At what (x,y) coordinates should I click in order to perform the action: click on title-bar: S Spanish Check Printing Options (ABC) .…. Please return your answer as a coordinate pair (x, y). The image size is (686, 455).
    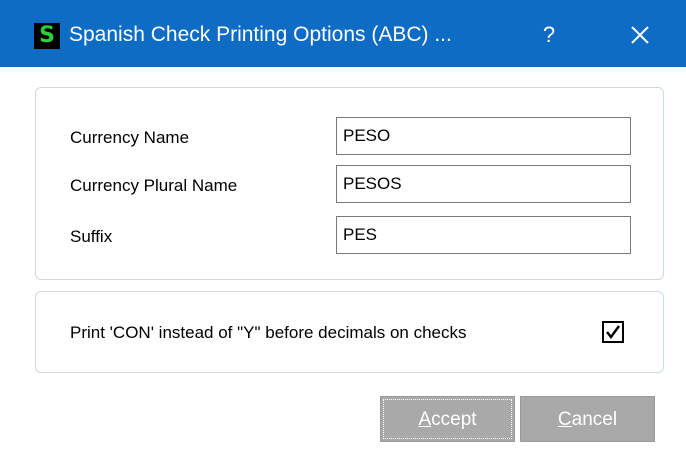
    Looking at the image, I should click on (343, 33).